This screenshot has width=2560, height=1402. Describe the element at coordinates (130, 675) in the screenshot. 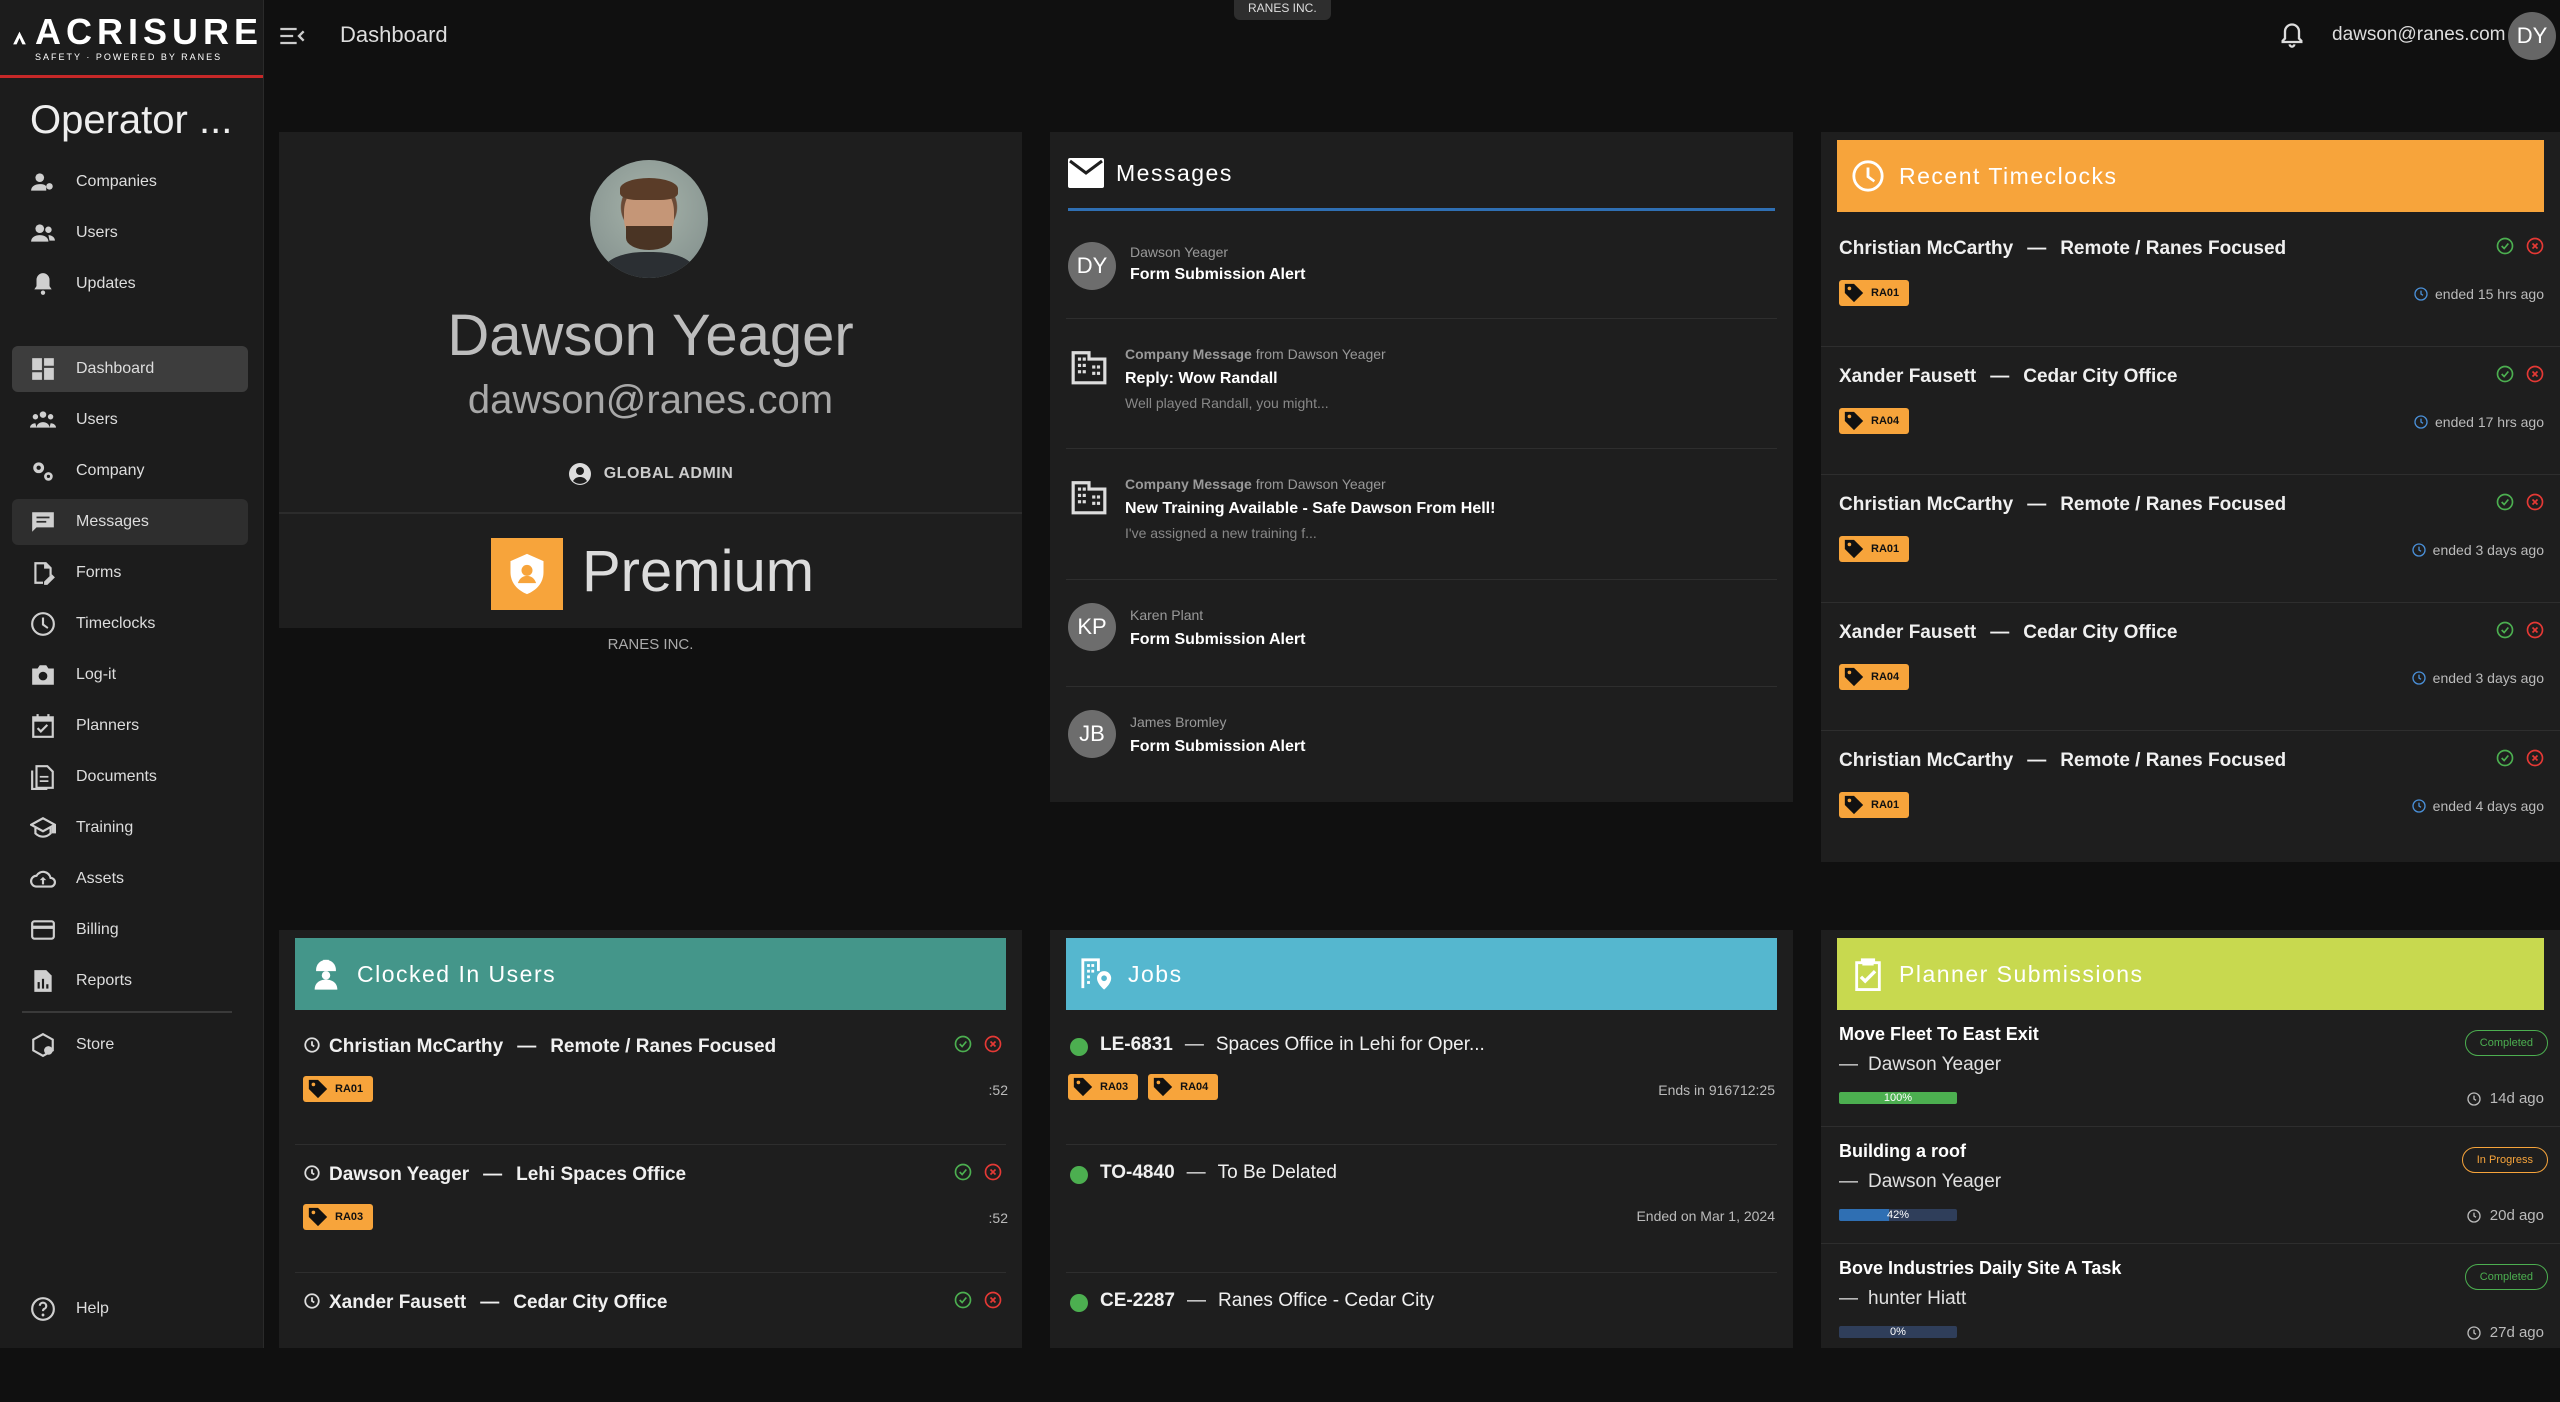

I see `sidebar-item-log-it: Log-it` at that location.